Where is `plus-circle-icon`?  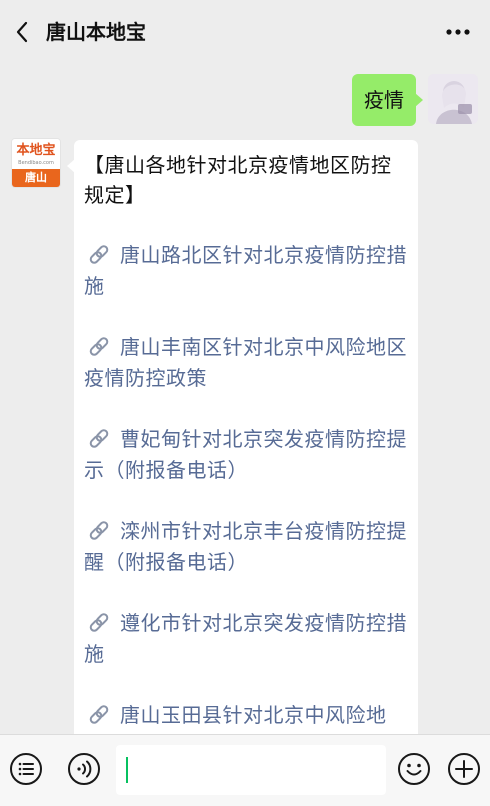 plus-circle-icon is located at coordinates (464, 769).